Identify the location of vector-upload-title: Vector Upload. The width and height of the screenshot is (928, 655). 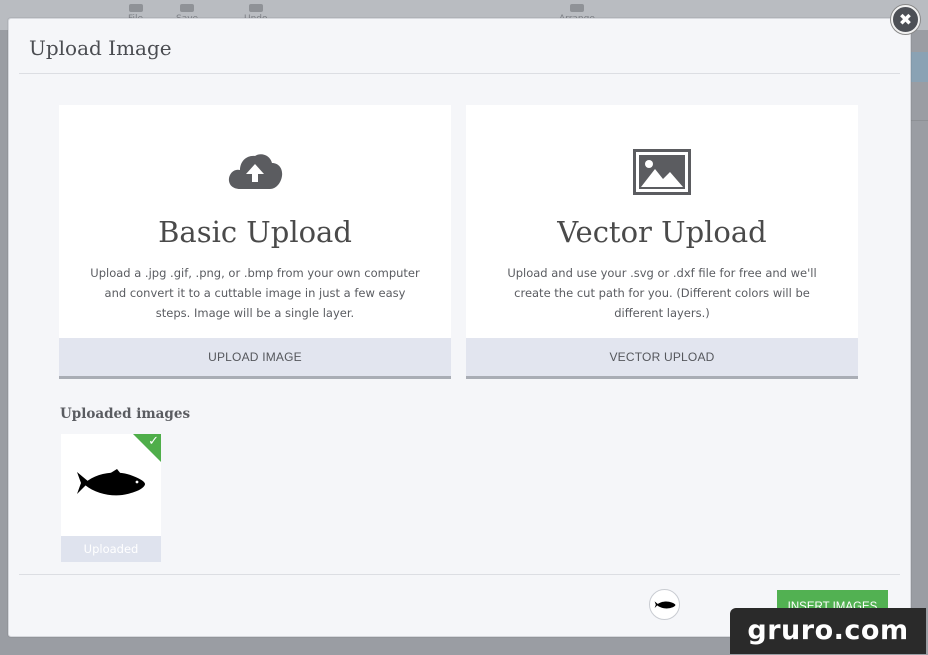
(662, 232).